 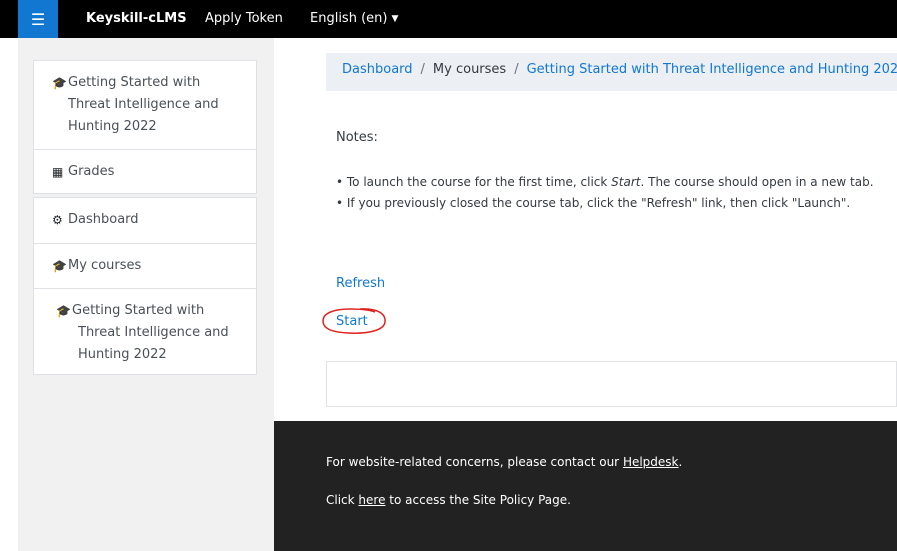 What do you see at coordinates (377, 69) in the screenshot?
I see `breadcrumb-dashboard-link: Dashboard` at bounding box center [377, 69].